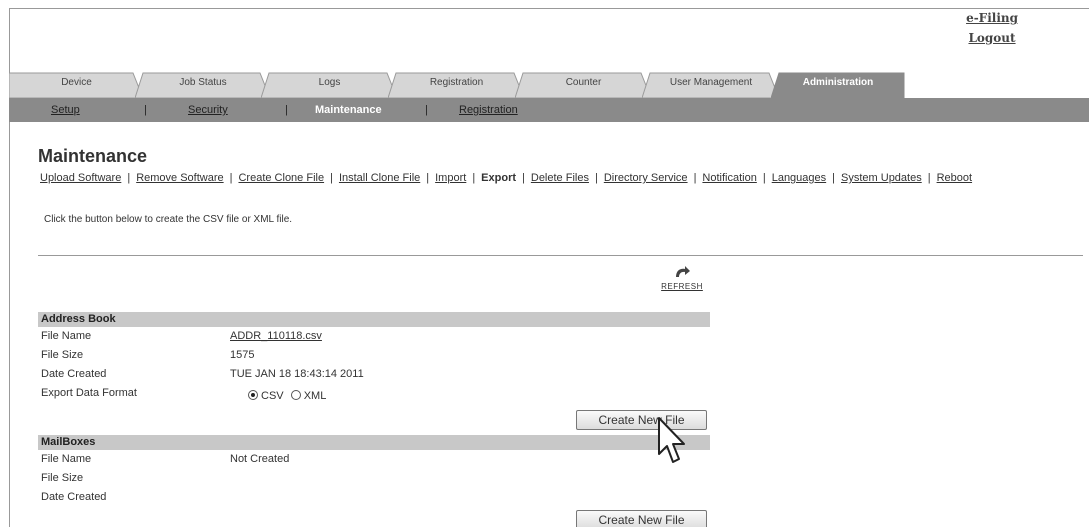  Describe the element at coordinates (583, 84) in the screenshot. I see `tab-counter: Counter` at that location.